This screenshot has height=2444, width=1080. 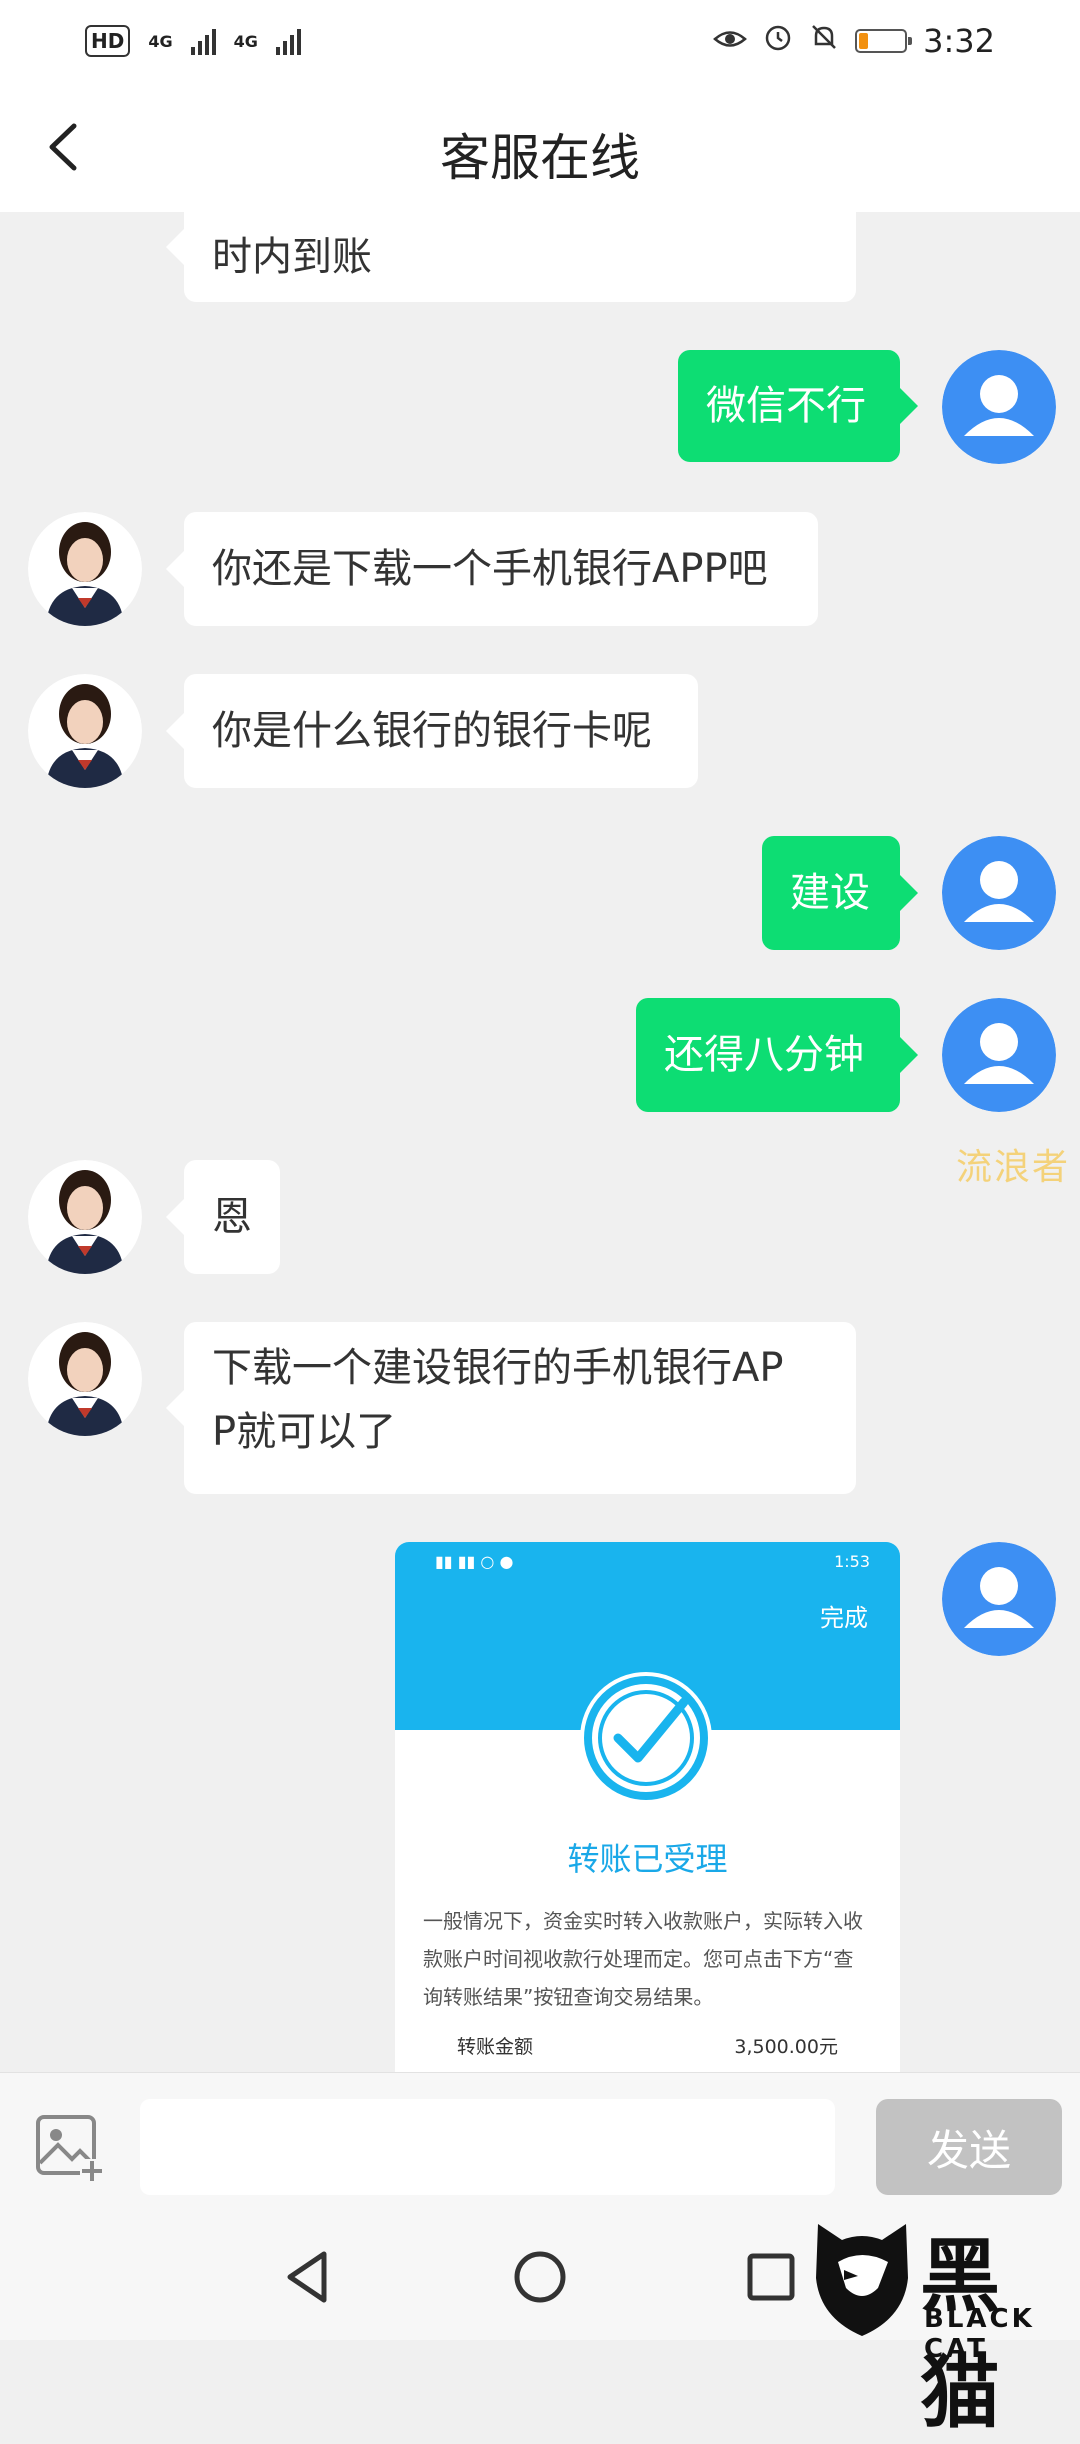 What do you see at coordinates (969, 2147) in the screenshot?
I see `send-button: 发送` at bounding box center [969, 2147].